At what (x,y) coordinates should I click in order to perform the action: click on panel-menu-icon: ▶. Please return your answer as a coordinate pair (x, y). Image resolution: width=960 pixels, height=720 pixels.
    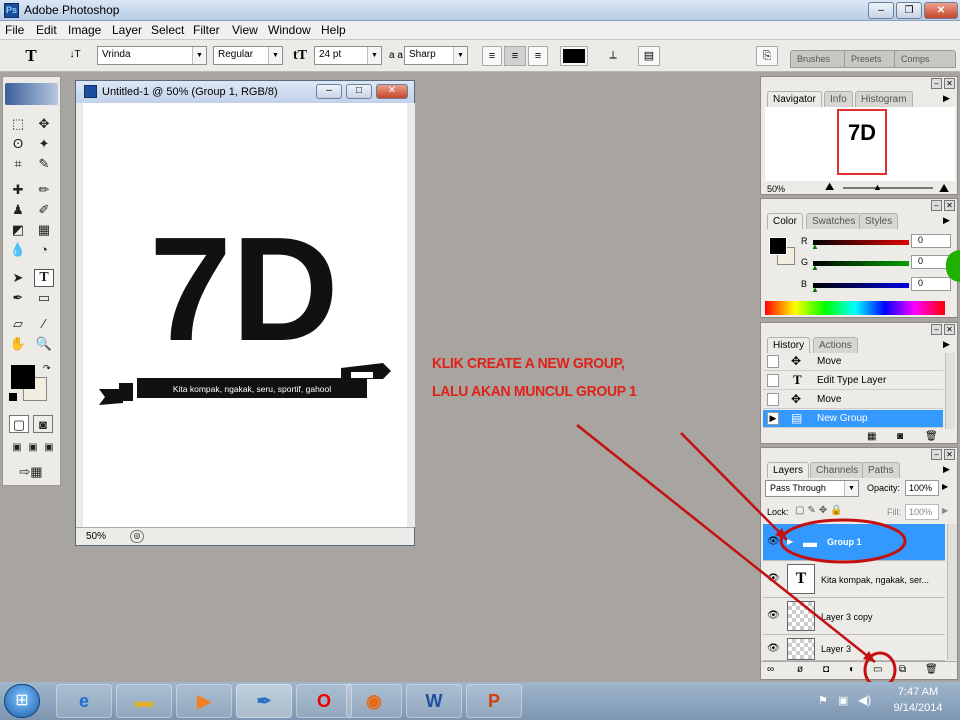
    Looking at the image, I should click on (946, 469).